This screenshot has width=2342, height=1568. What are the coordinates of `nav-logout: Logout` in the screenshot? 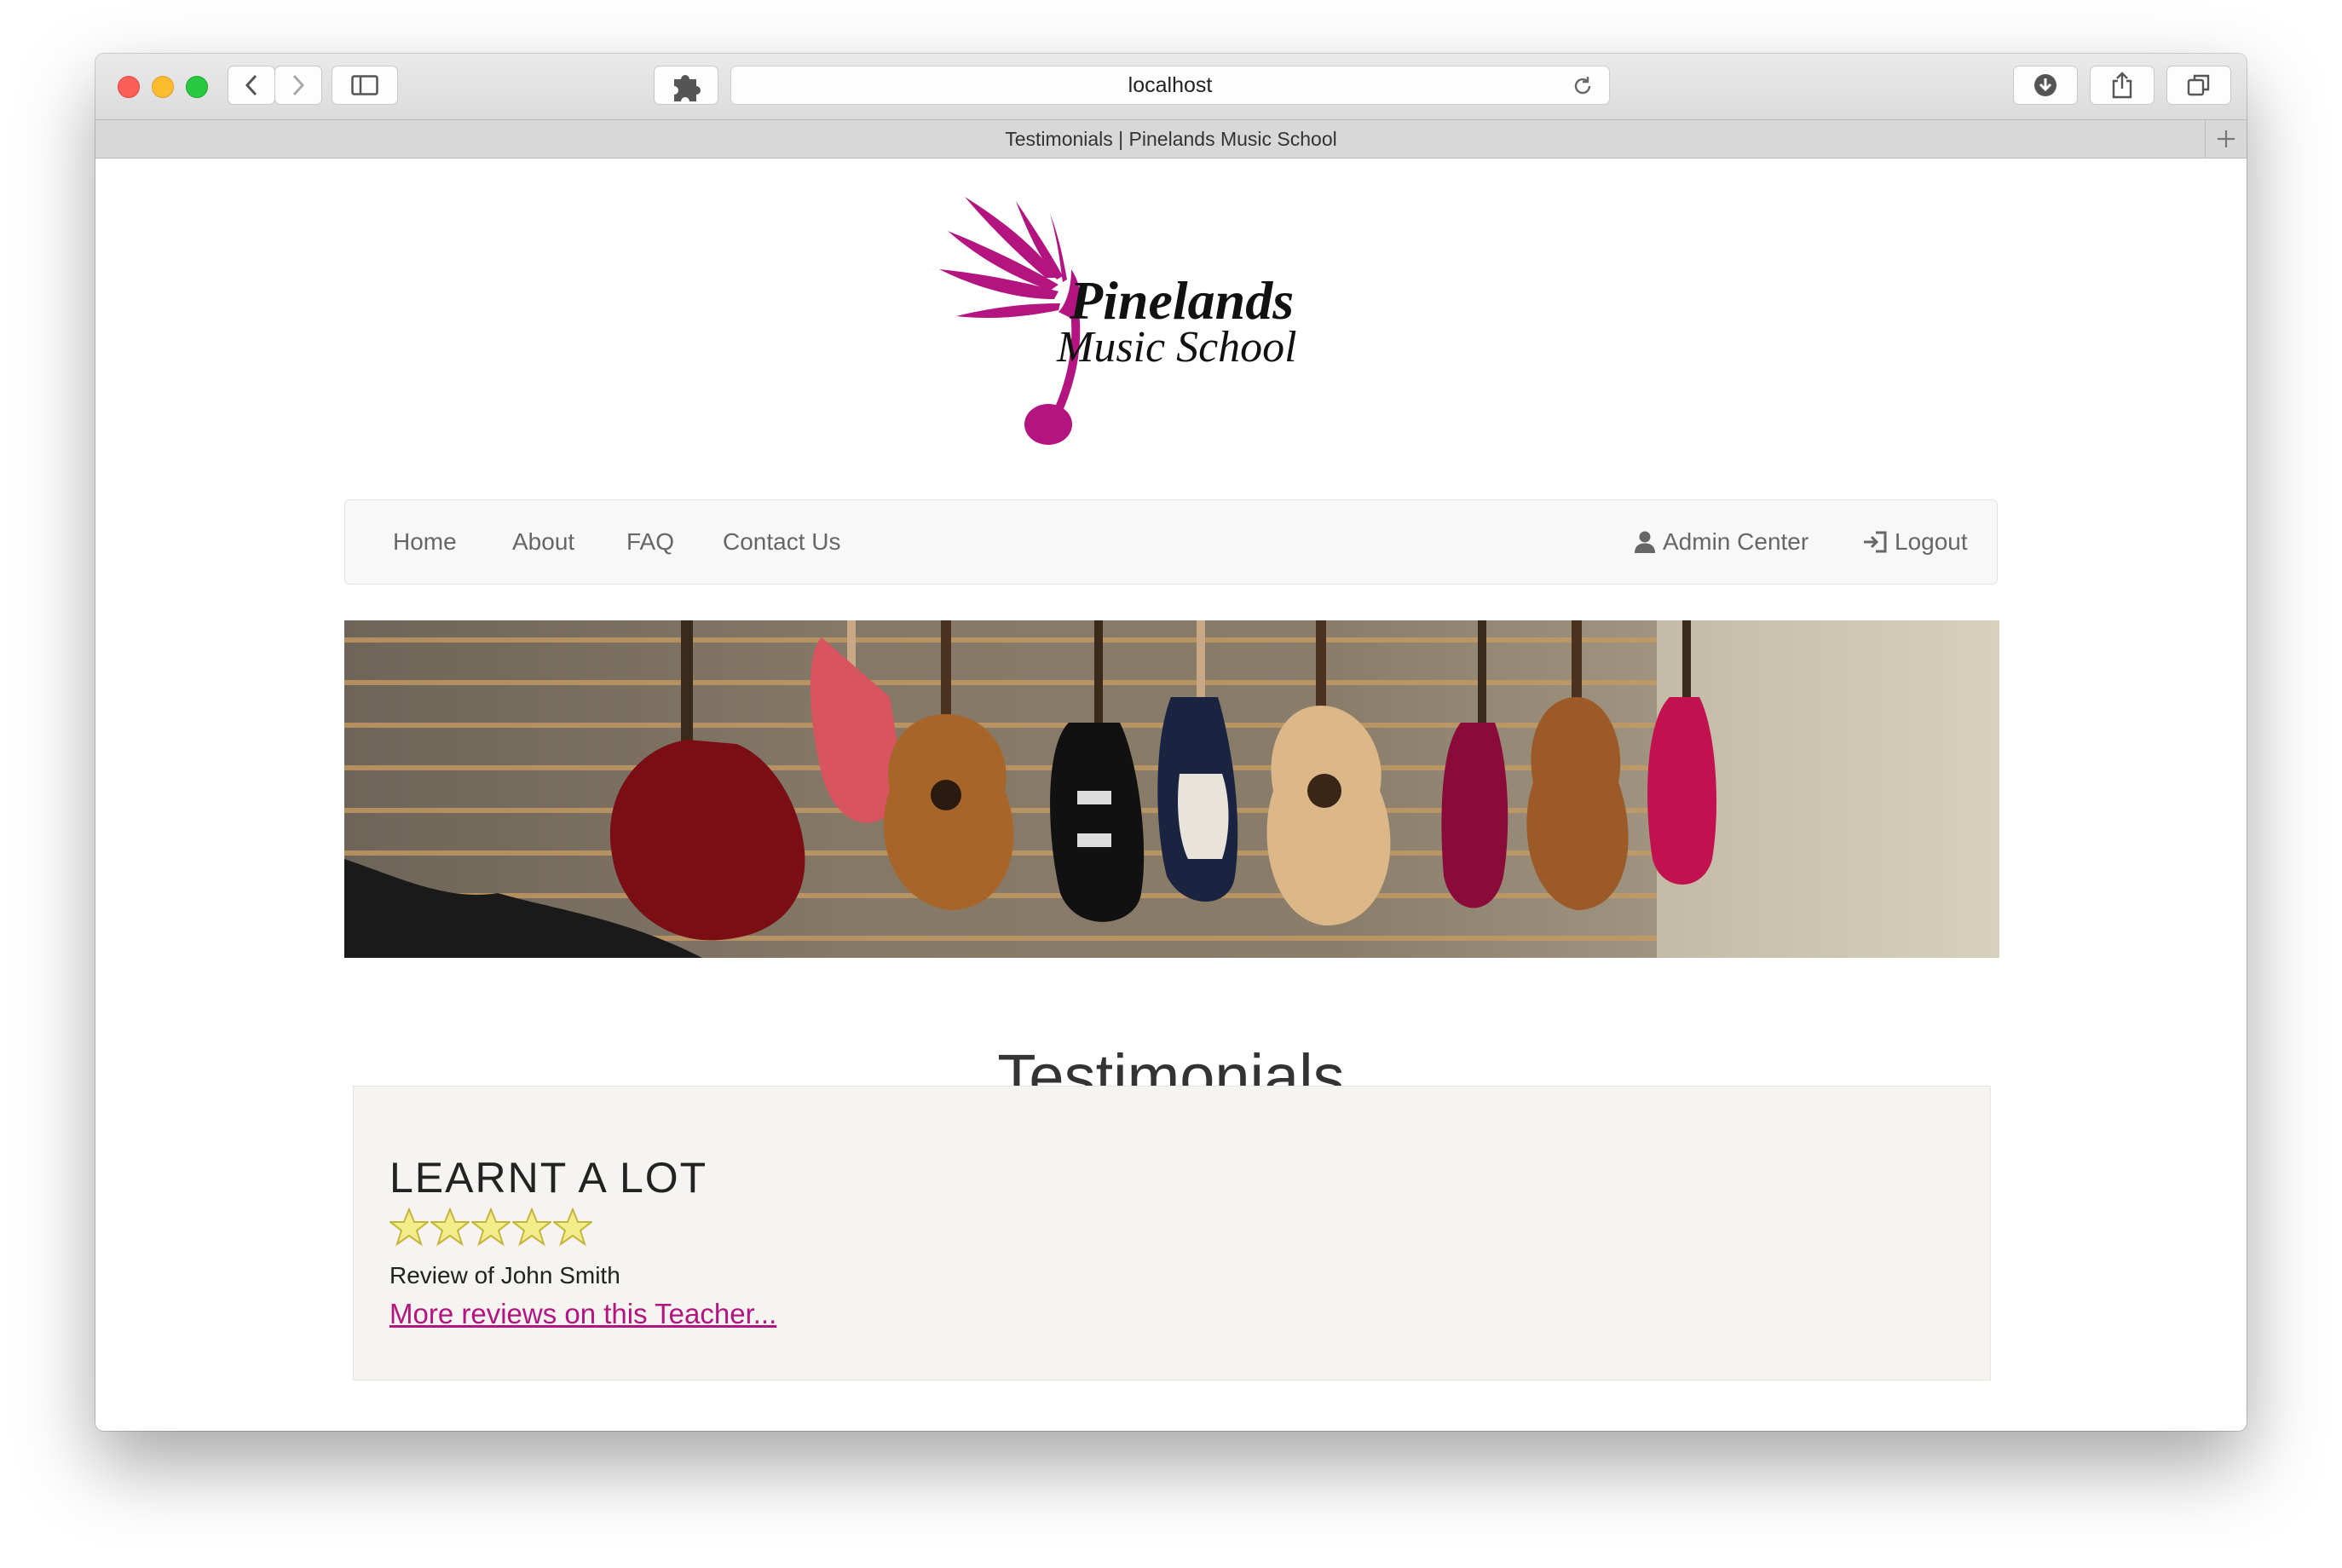 It's located at (1915, 542).